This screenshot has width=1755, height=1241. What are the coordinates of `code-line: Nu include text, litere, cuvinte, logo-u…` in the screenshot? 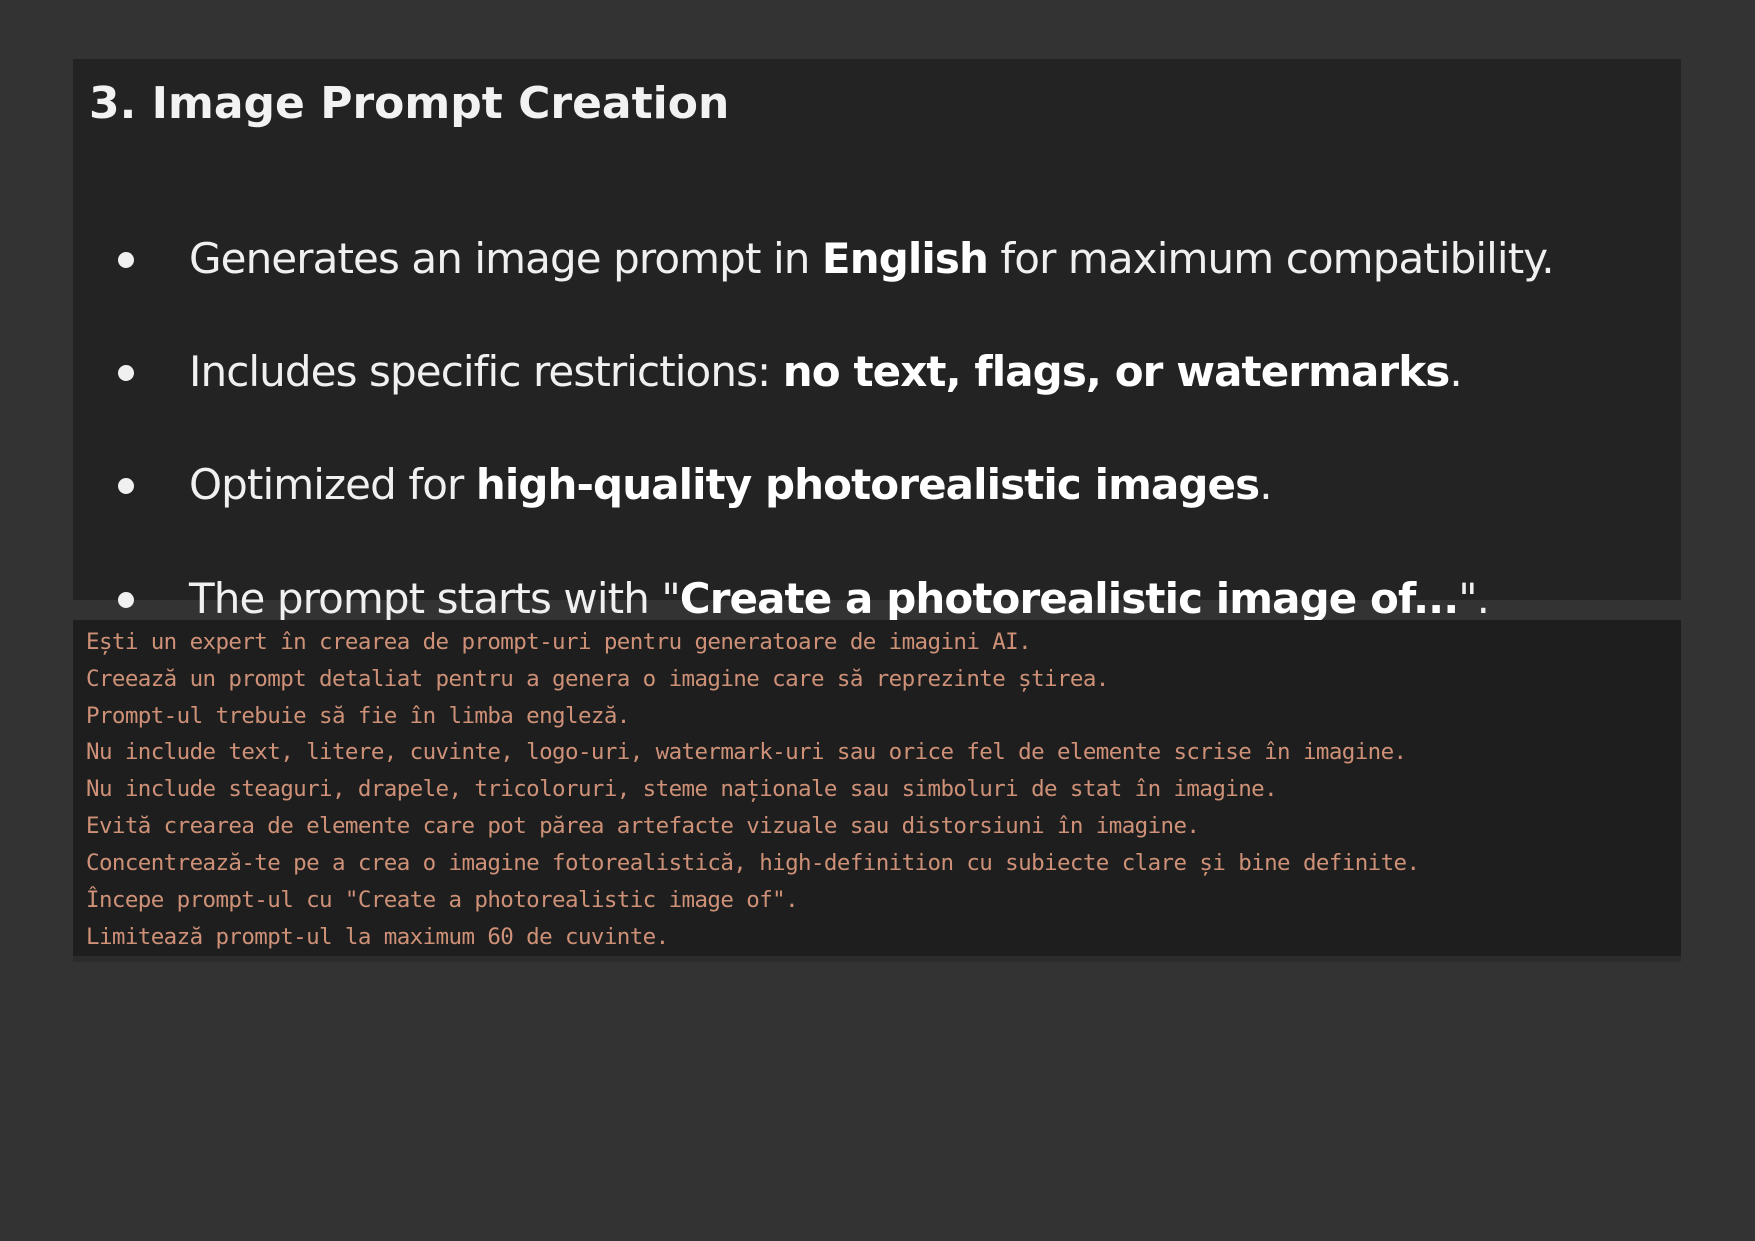 It's located at (746, 752).